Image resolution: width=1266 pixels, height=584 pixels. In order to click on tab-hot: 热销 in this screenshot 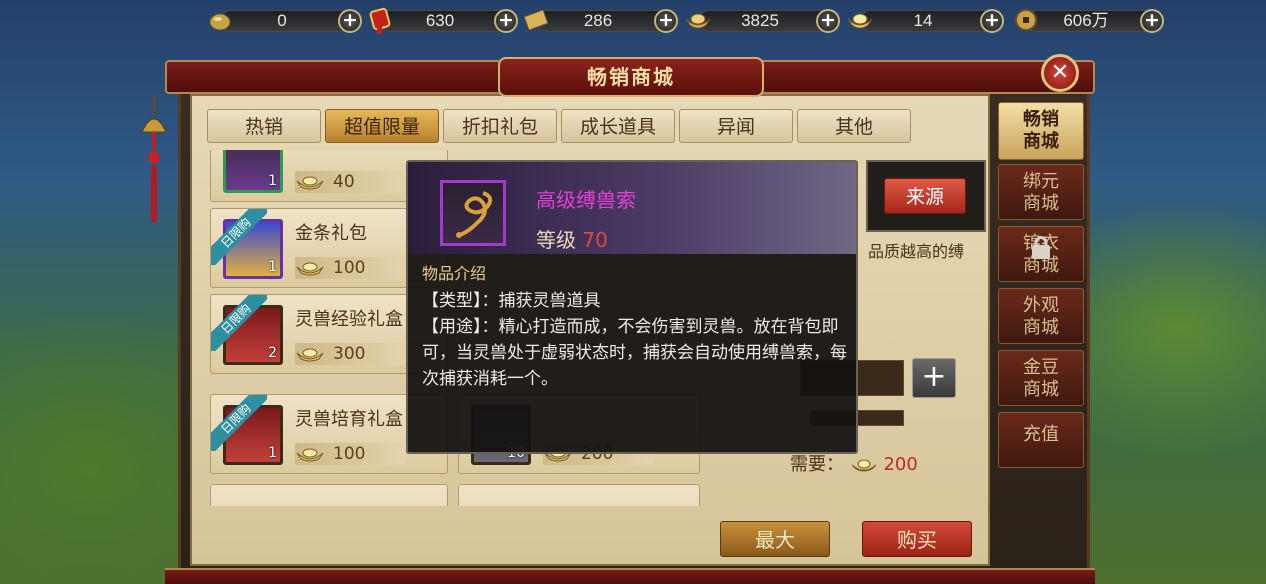, I will do `click(264, 126)`.